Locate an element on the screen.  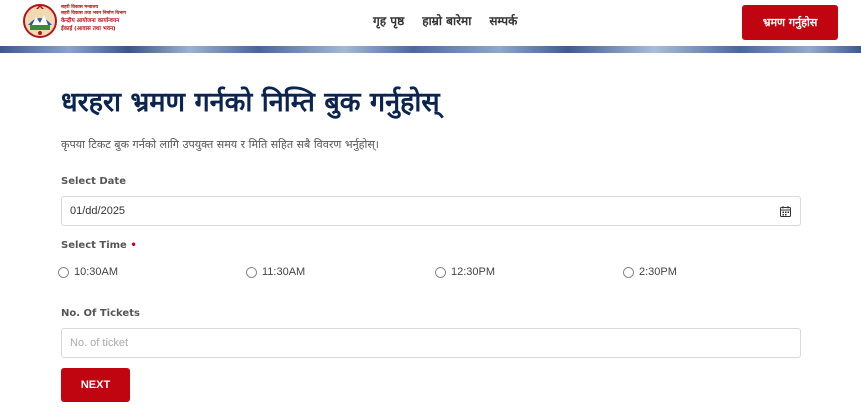
time-option-label: 10:30AM is located at coordinates (96, 272).